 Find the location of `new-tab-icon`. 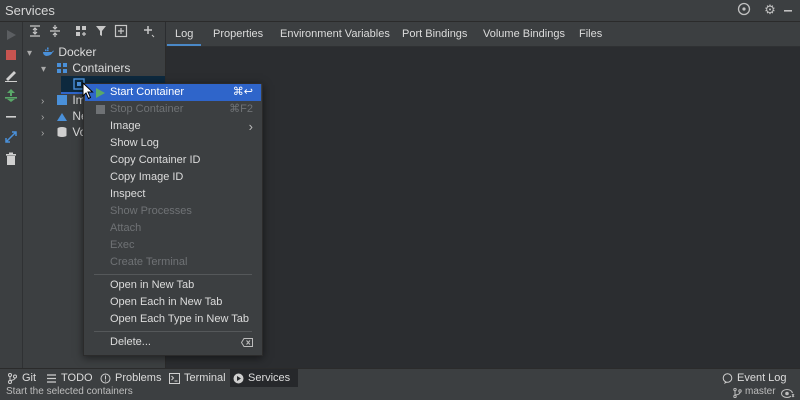

new-tab-icon is located at coordinates (121, 32).